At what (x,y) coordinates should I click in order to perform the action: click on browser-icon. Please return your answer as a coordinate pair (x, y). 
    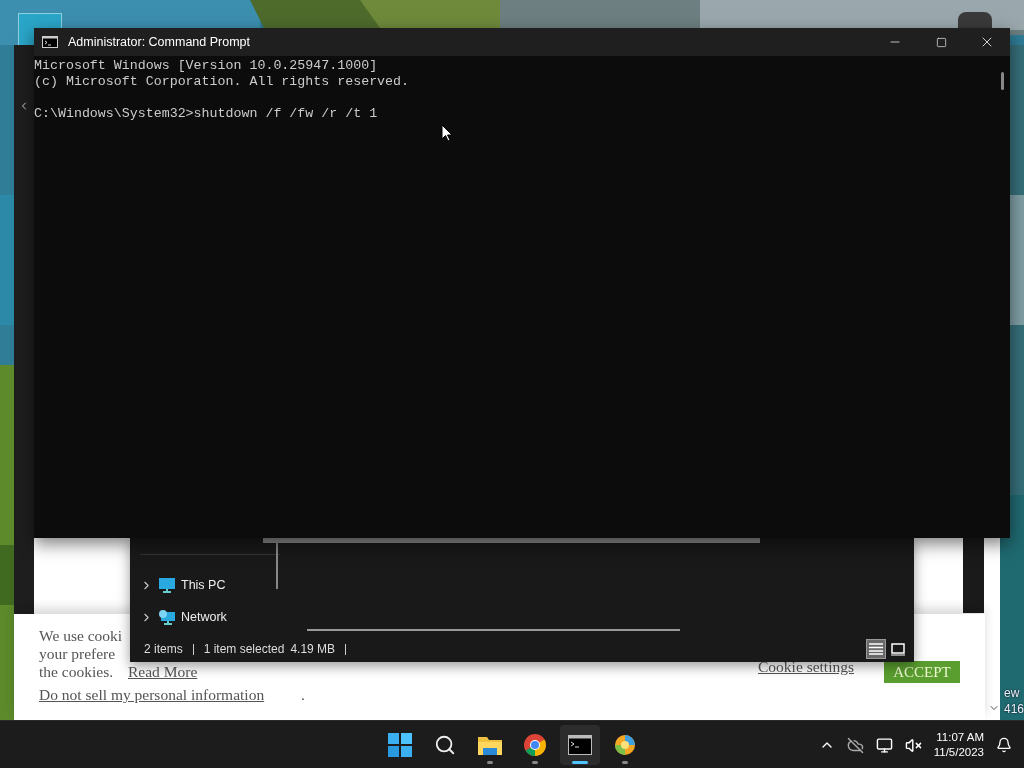
    Looking at the image, I should click on (535, 745).